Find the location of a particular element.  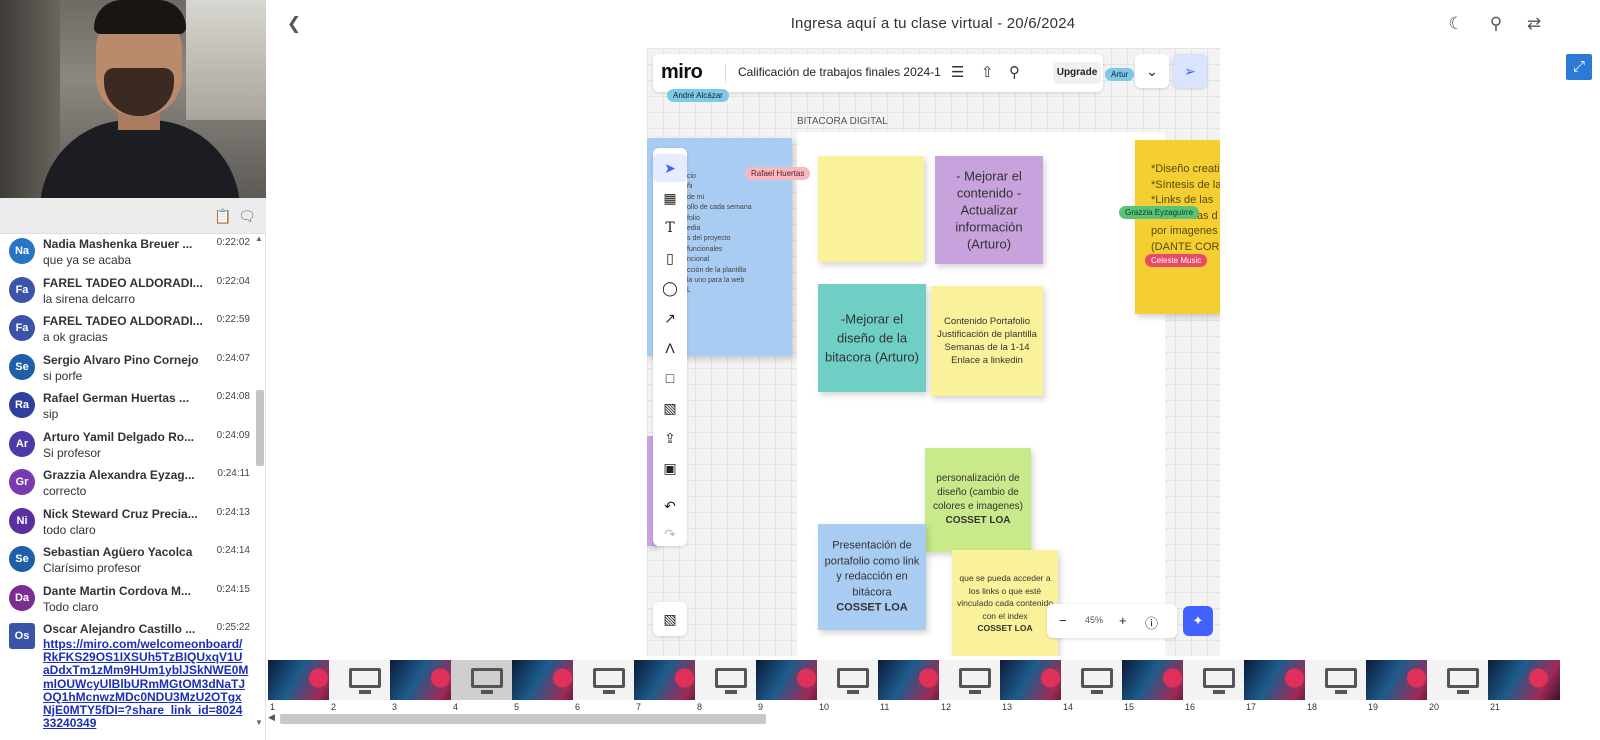

slide-thumbnail-image is located at coordinates (1524, 680).